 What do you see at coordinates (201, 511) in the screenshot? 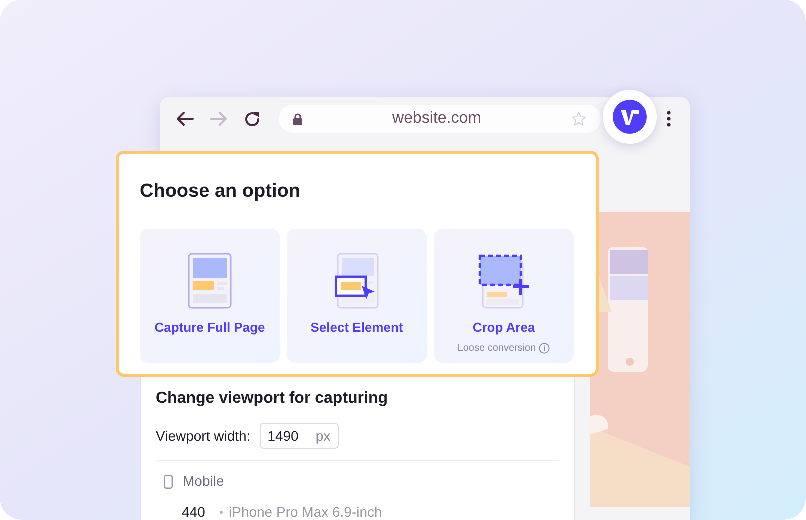
I see `device-width: 440` at bounding box center [201, 511].